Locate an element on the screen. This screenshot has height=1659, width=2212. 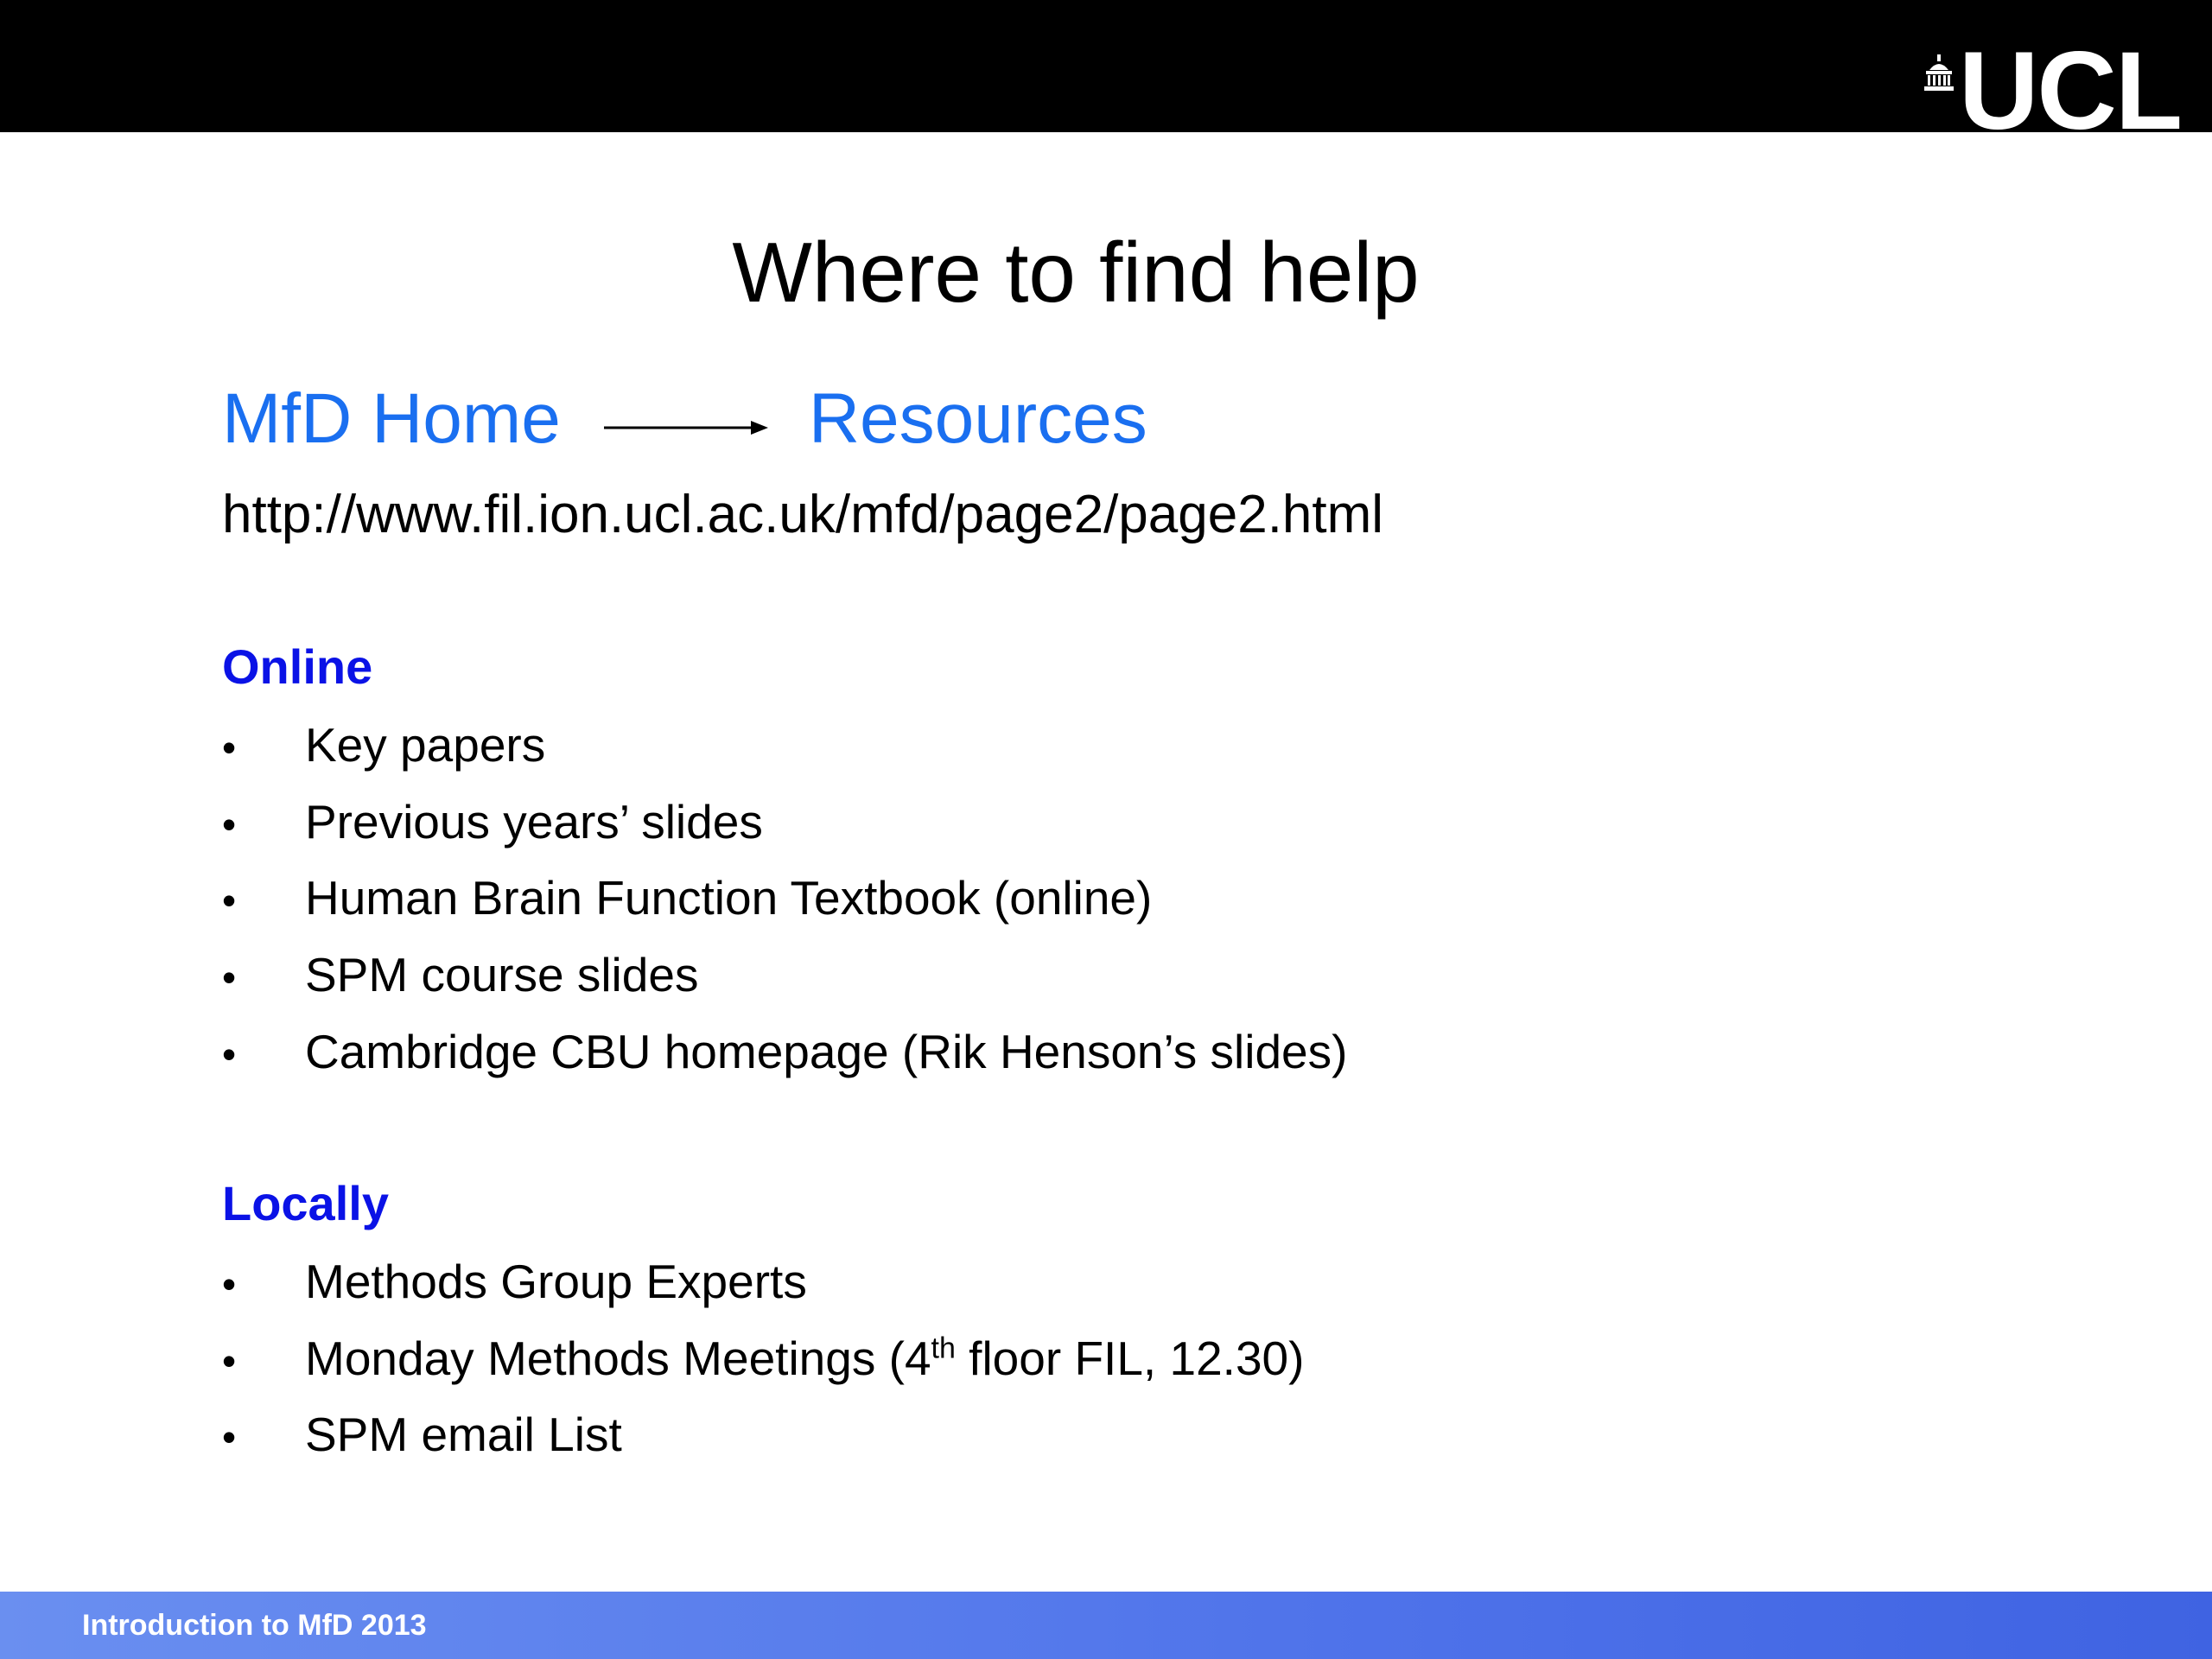
locally-heading: Locally is located at coordinates (305, 1203).